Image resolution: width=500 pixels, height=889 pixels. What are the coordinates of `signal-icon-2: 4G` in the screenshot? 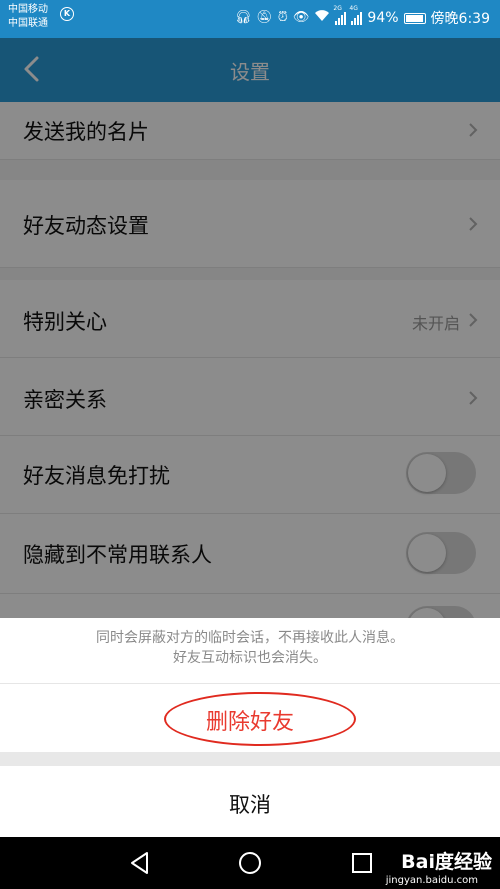 It's located at (356, 15).